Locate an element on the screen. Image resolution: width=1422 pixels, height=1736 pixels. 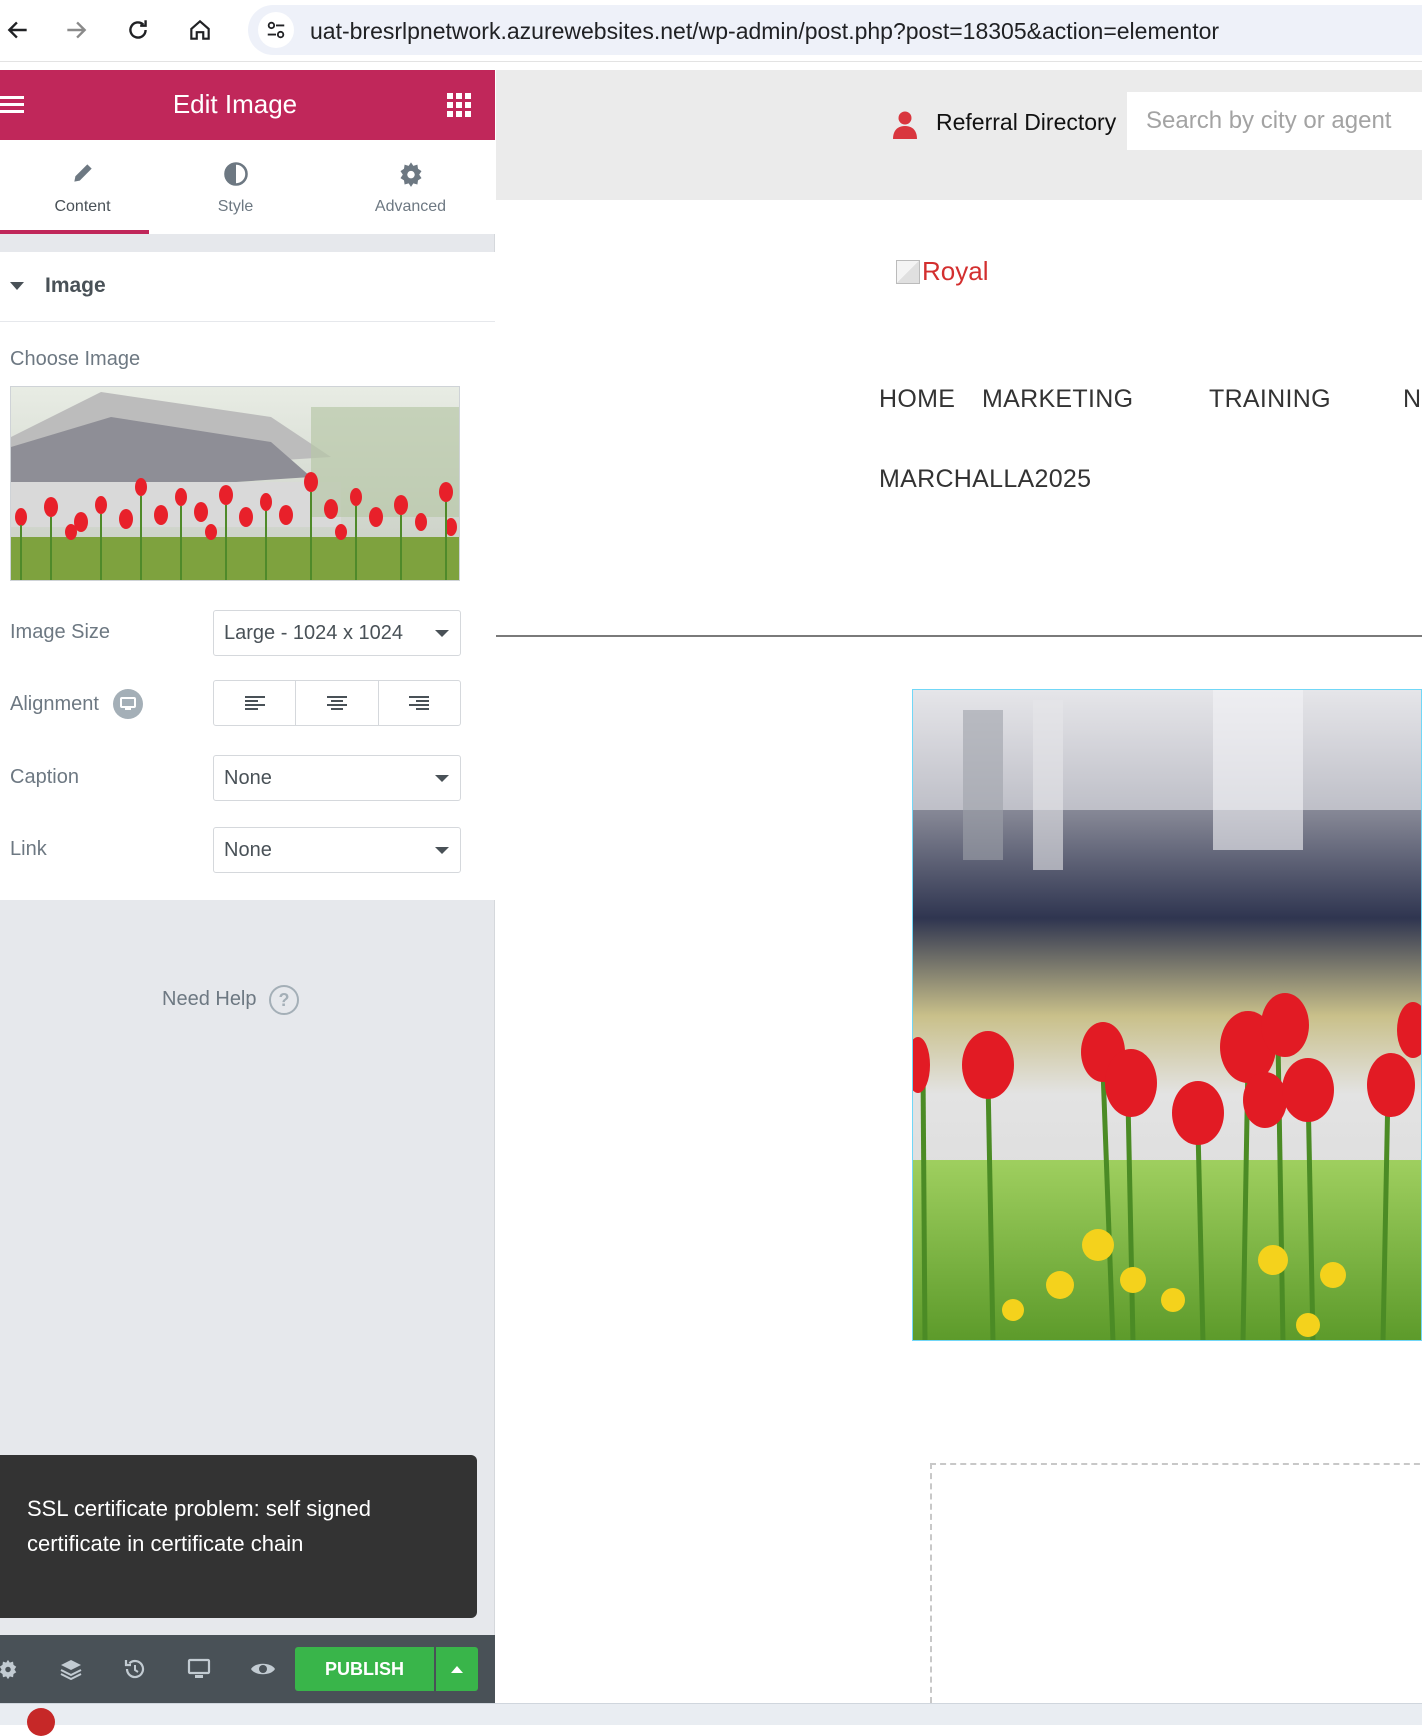
image-size-label: Image Size is located at coordinates (60, 632).